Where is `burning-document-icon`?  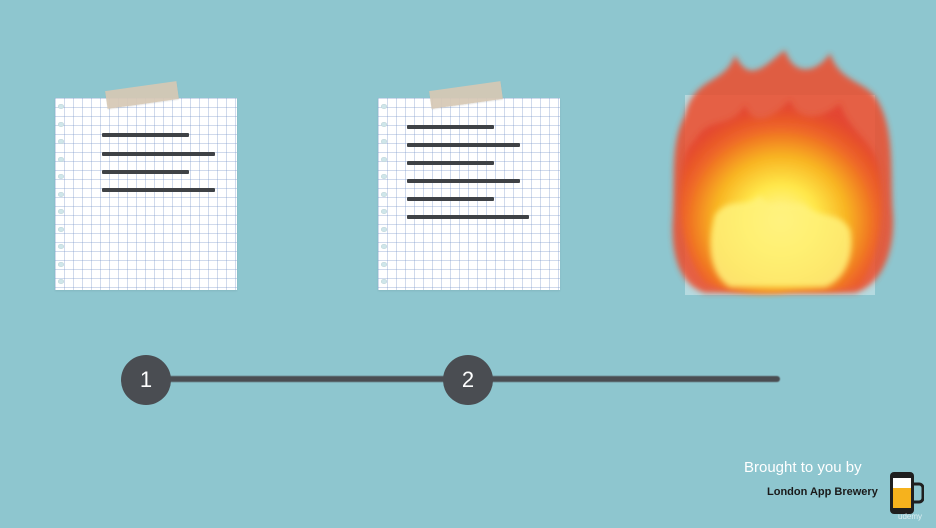 burning-document-icon is located at coordinates (783, 172).